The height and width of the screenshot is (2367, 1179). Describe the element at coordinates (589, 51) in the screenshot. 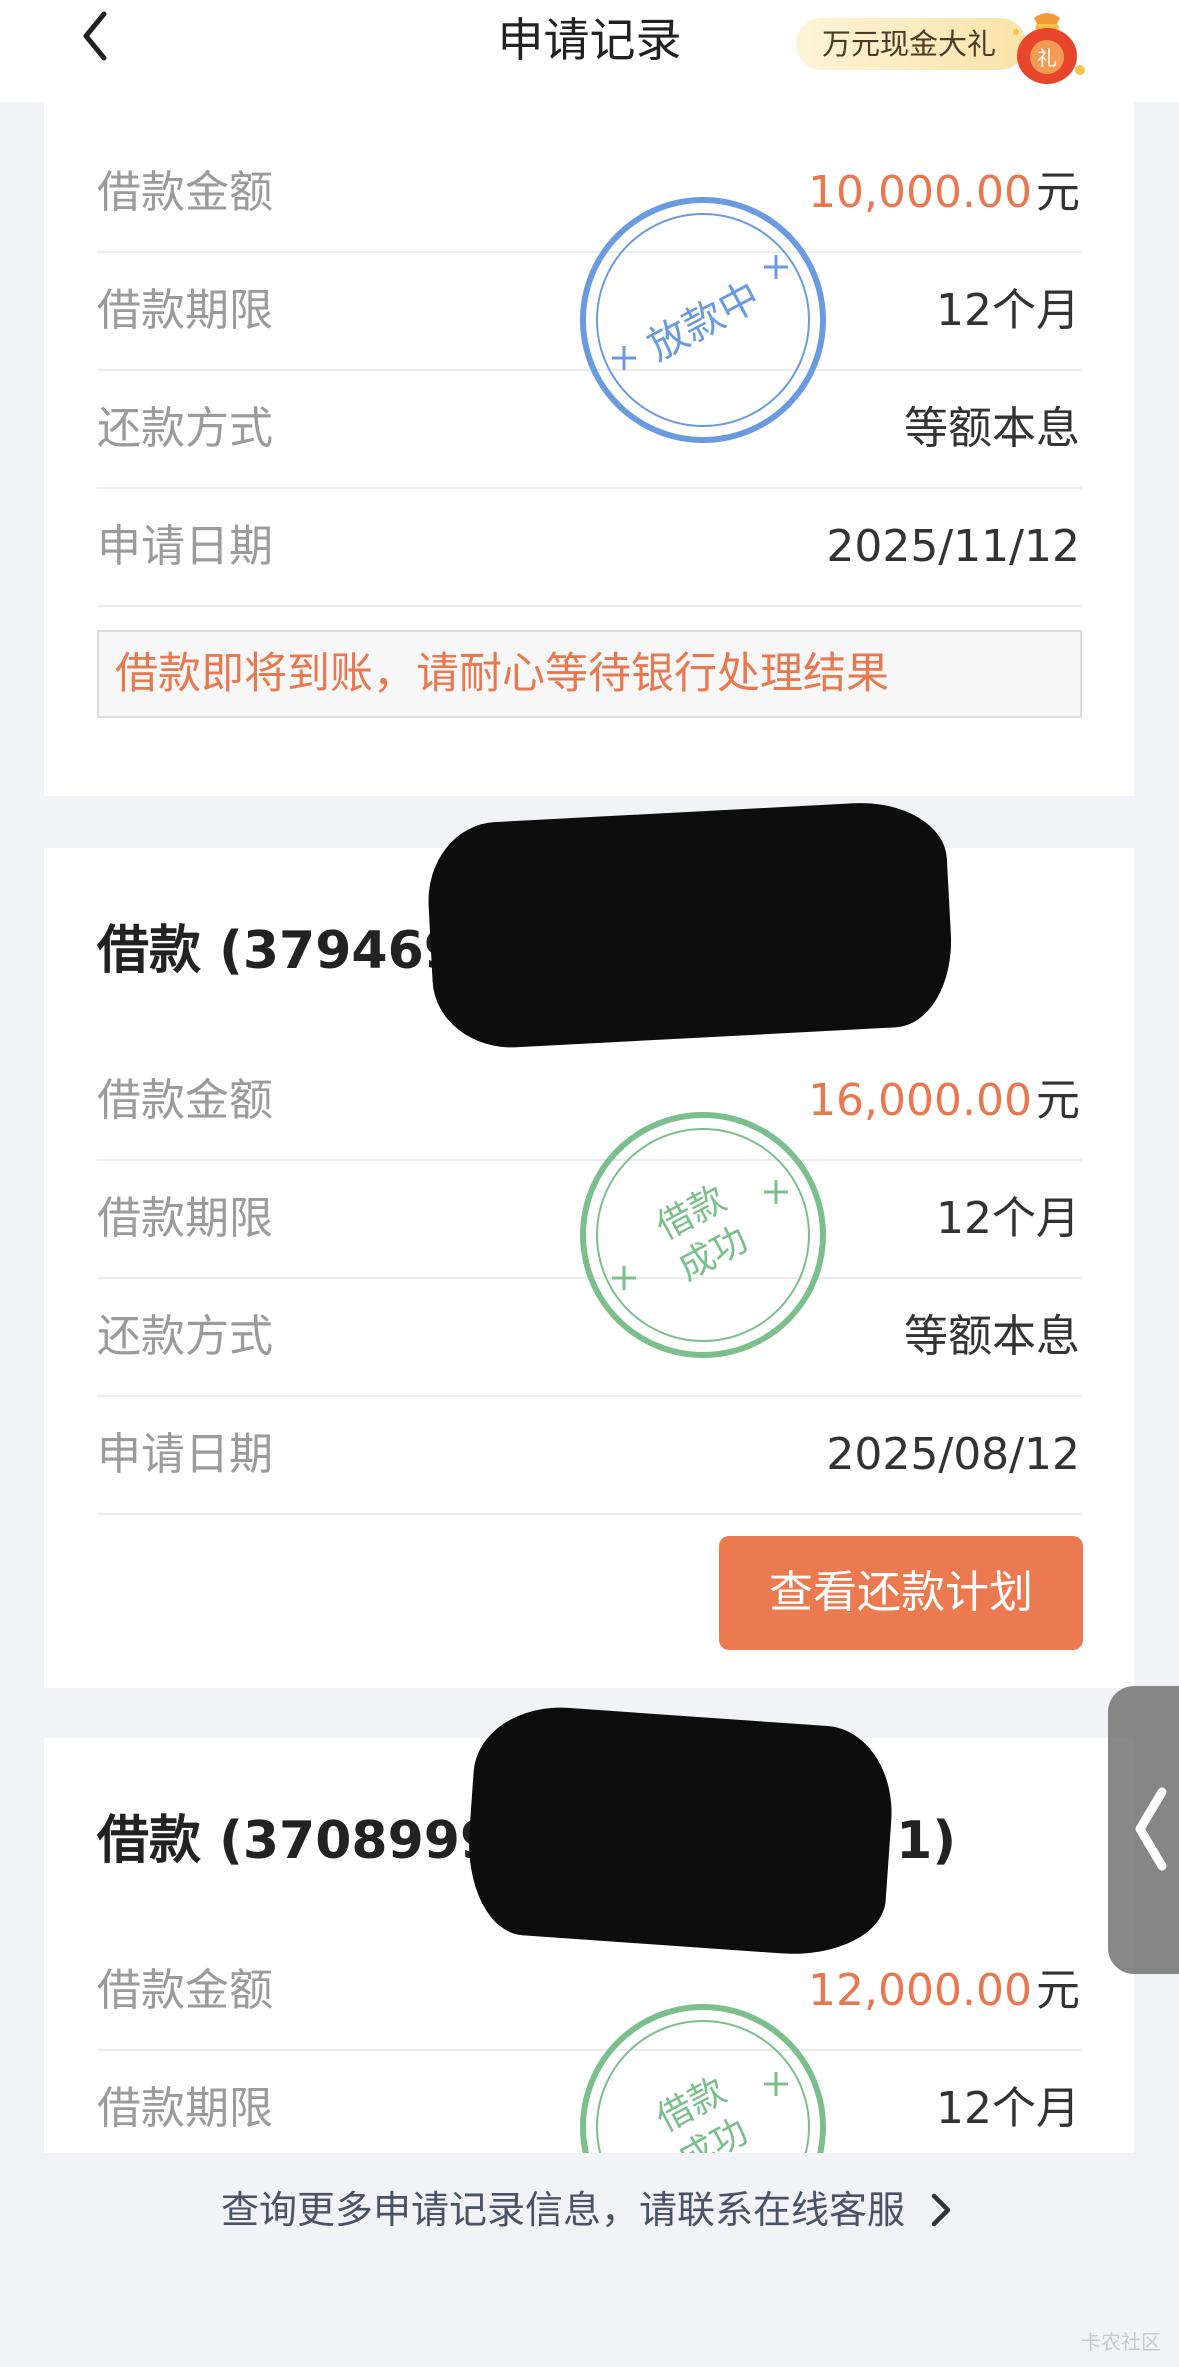

I see `top-nav-bar: 申请记录 万元现金大礼 礼` at that location.